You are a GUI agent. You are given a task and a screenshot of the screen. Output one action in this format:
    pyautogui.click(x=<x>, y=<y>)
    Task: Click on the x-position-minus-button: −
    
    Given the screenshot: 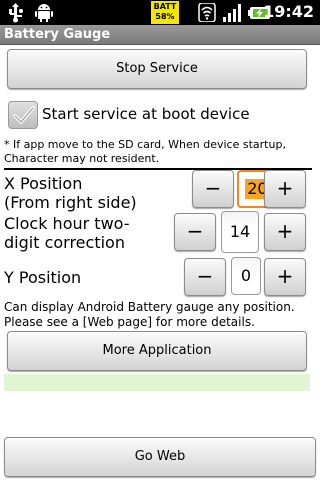 What is the action you would take?
    pyautogui.click(x=213, y=189)
    